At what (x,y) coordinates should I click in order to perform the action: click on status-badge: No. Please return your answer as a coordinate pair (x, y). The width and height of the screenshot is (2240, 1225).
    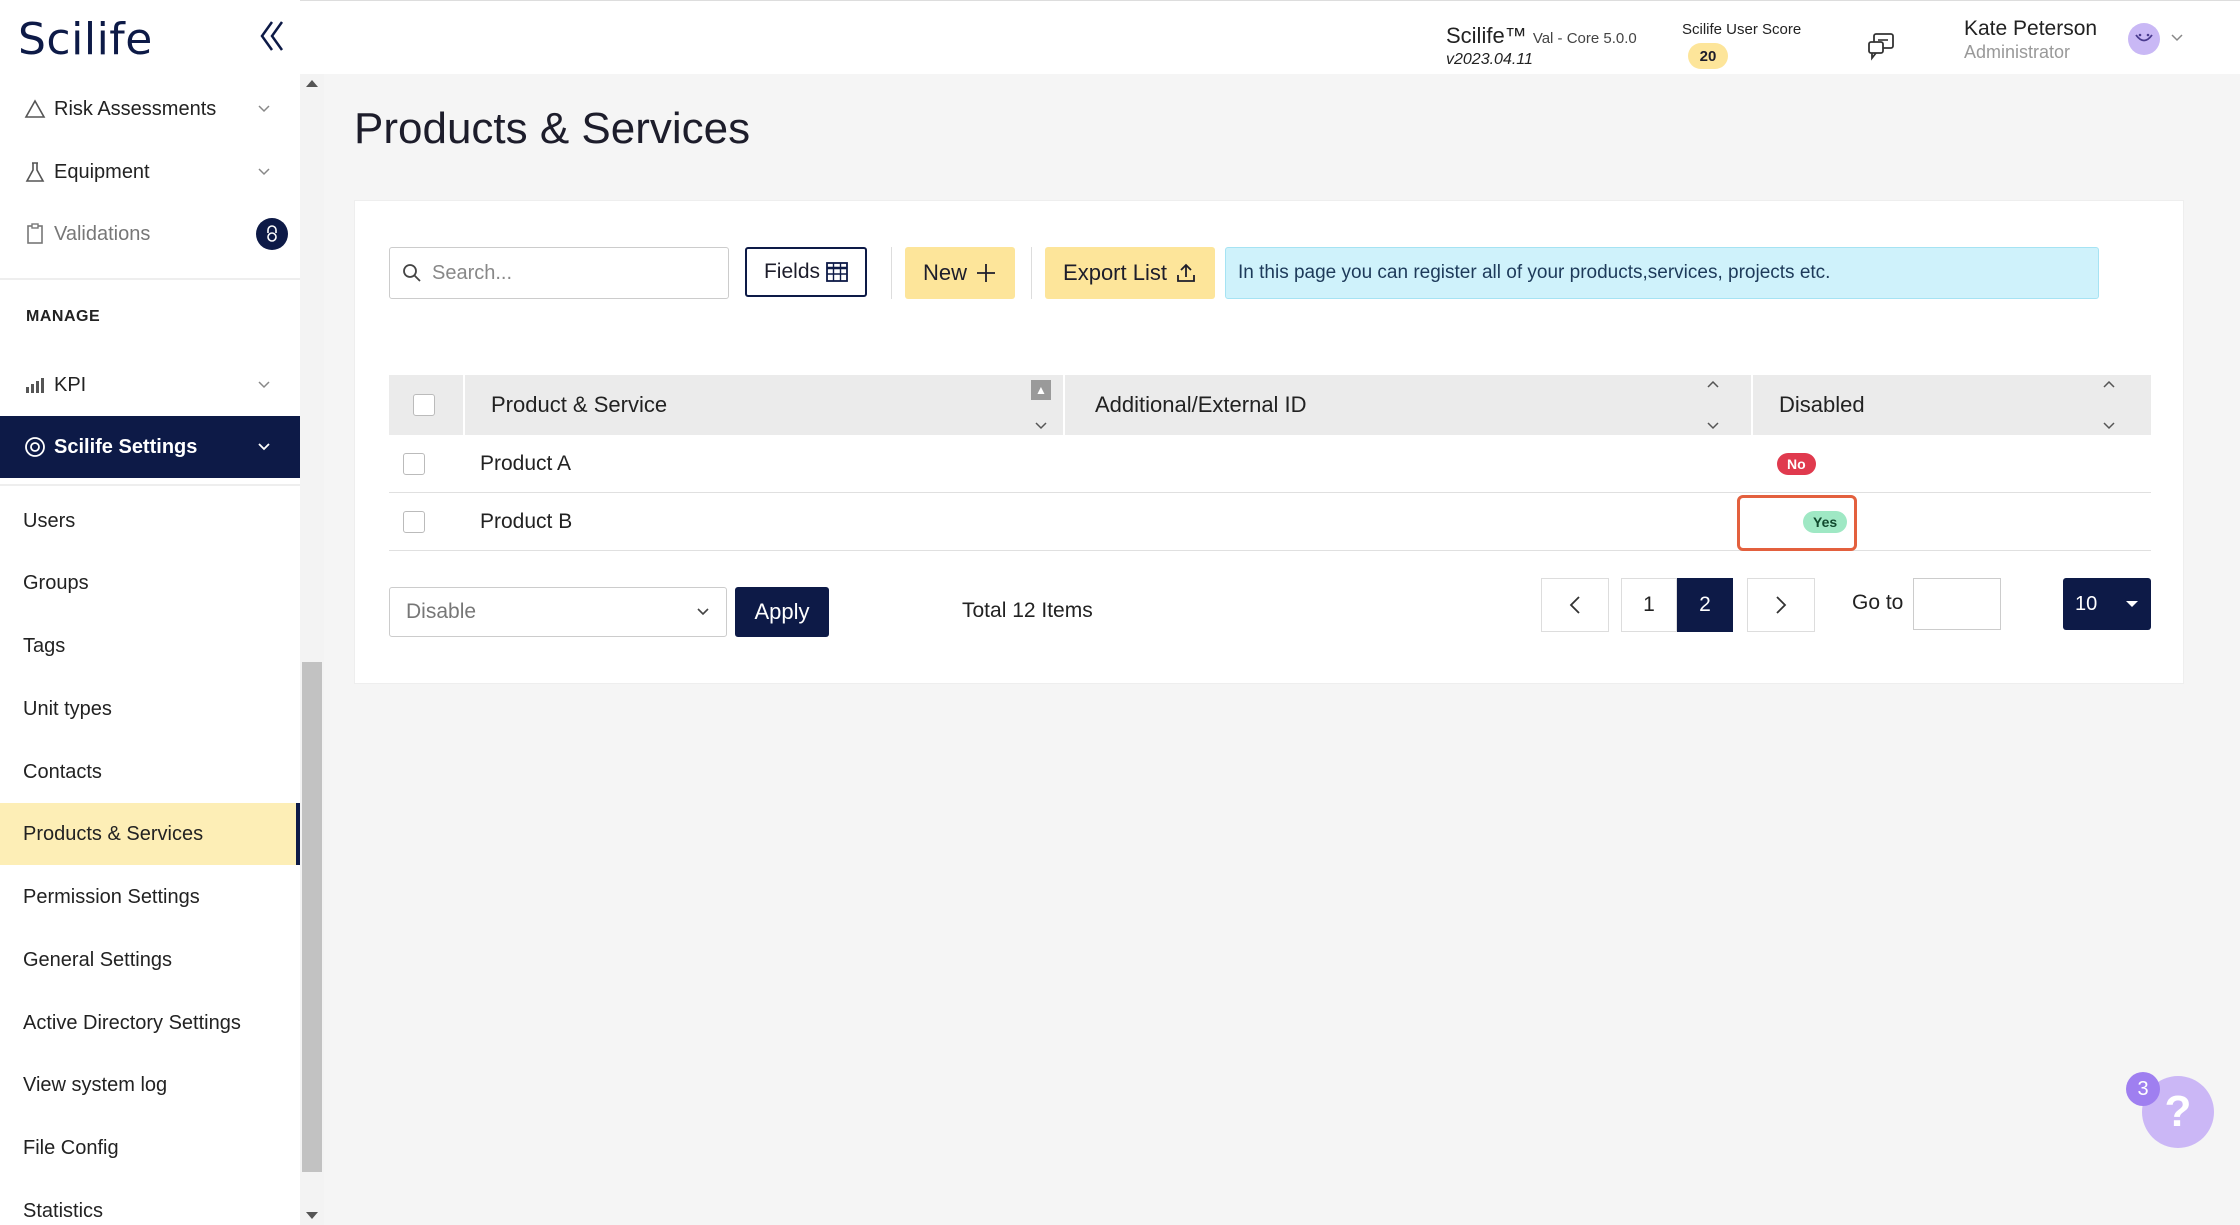
    Looking at the image, I should click on (1796, 464).